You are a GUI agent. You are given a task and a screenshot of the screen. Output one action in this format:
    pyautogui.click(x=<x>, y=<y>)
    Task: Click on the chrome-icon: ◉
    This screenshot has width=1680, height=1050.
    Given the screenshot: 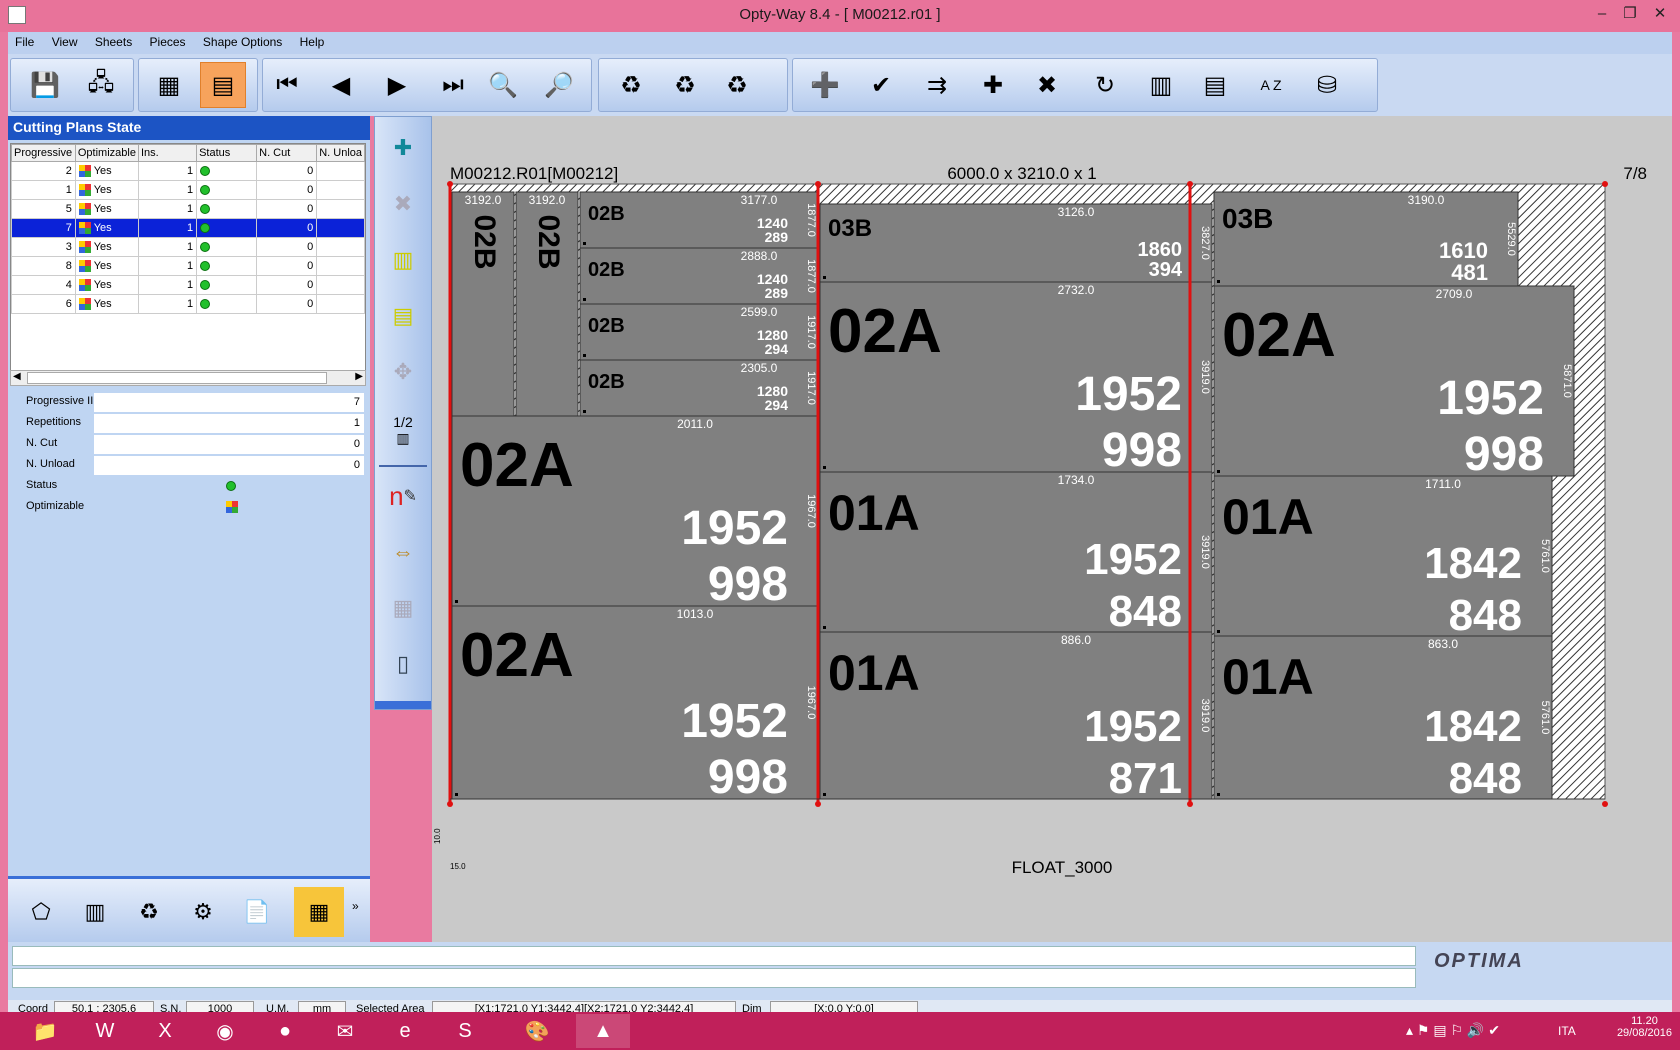 What is the action you would take?
    pyautogui.click(x=225, y=1031)
    